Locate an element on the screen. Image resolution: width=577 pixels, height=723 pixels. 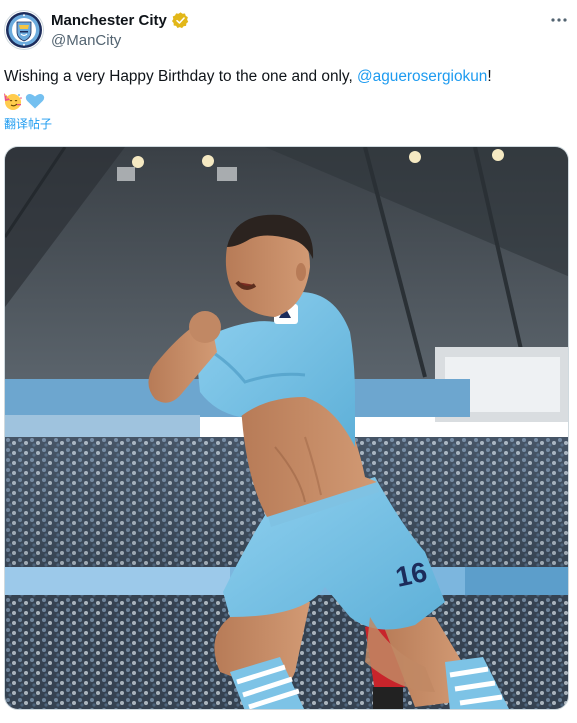
more-options-button is located at coordinates (559, 20).